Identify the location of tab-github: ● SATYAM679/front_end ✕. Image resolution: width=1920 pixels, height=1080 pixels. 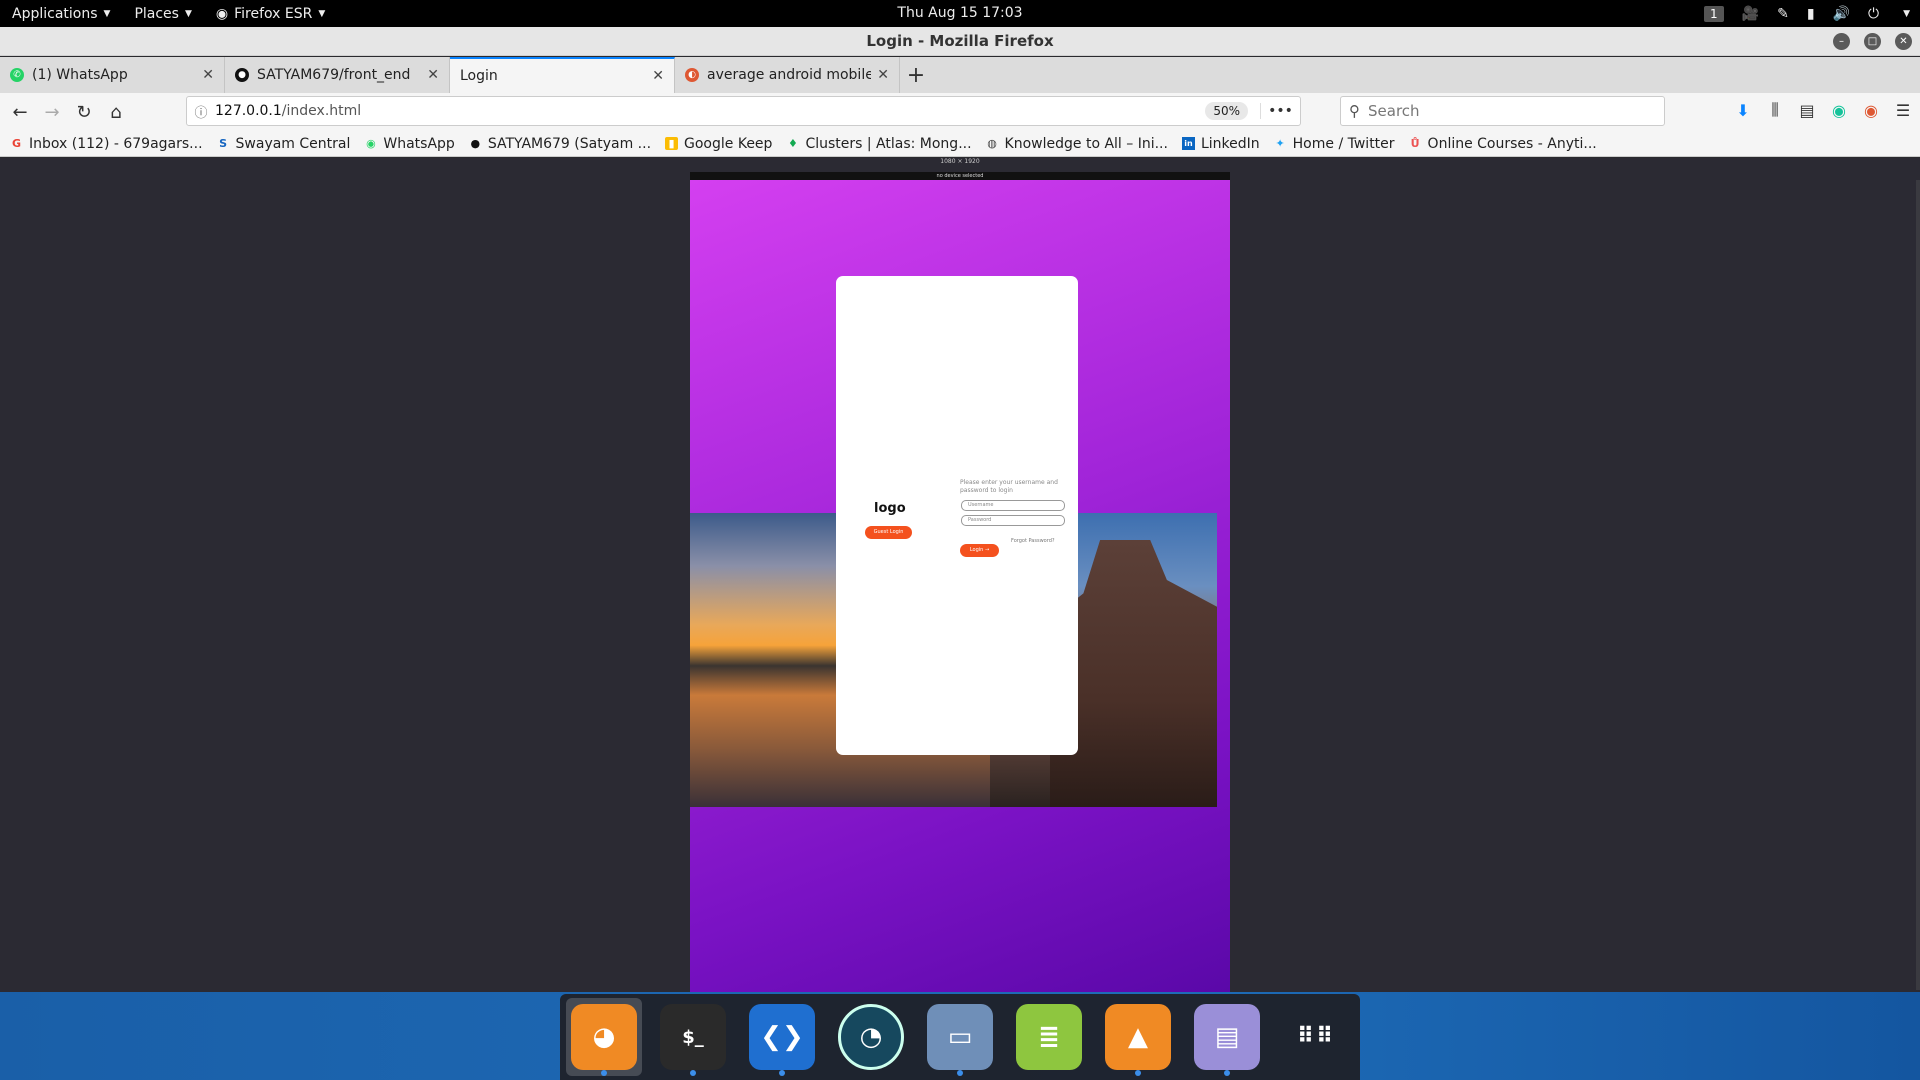
(337, 75).